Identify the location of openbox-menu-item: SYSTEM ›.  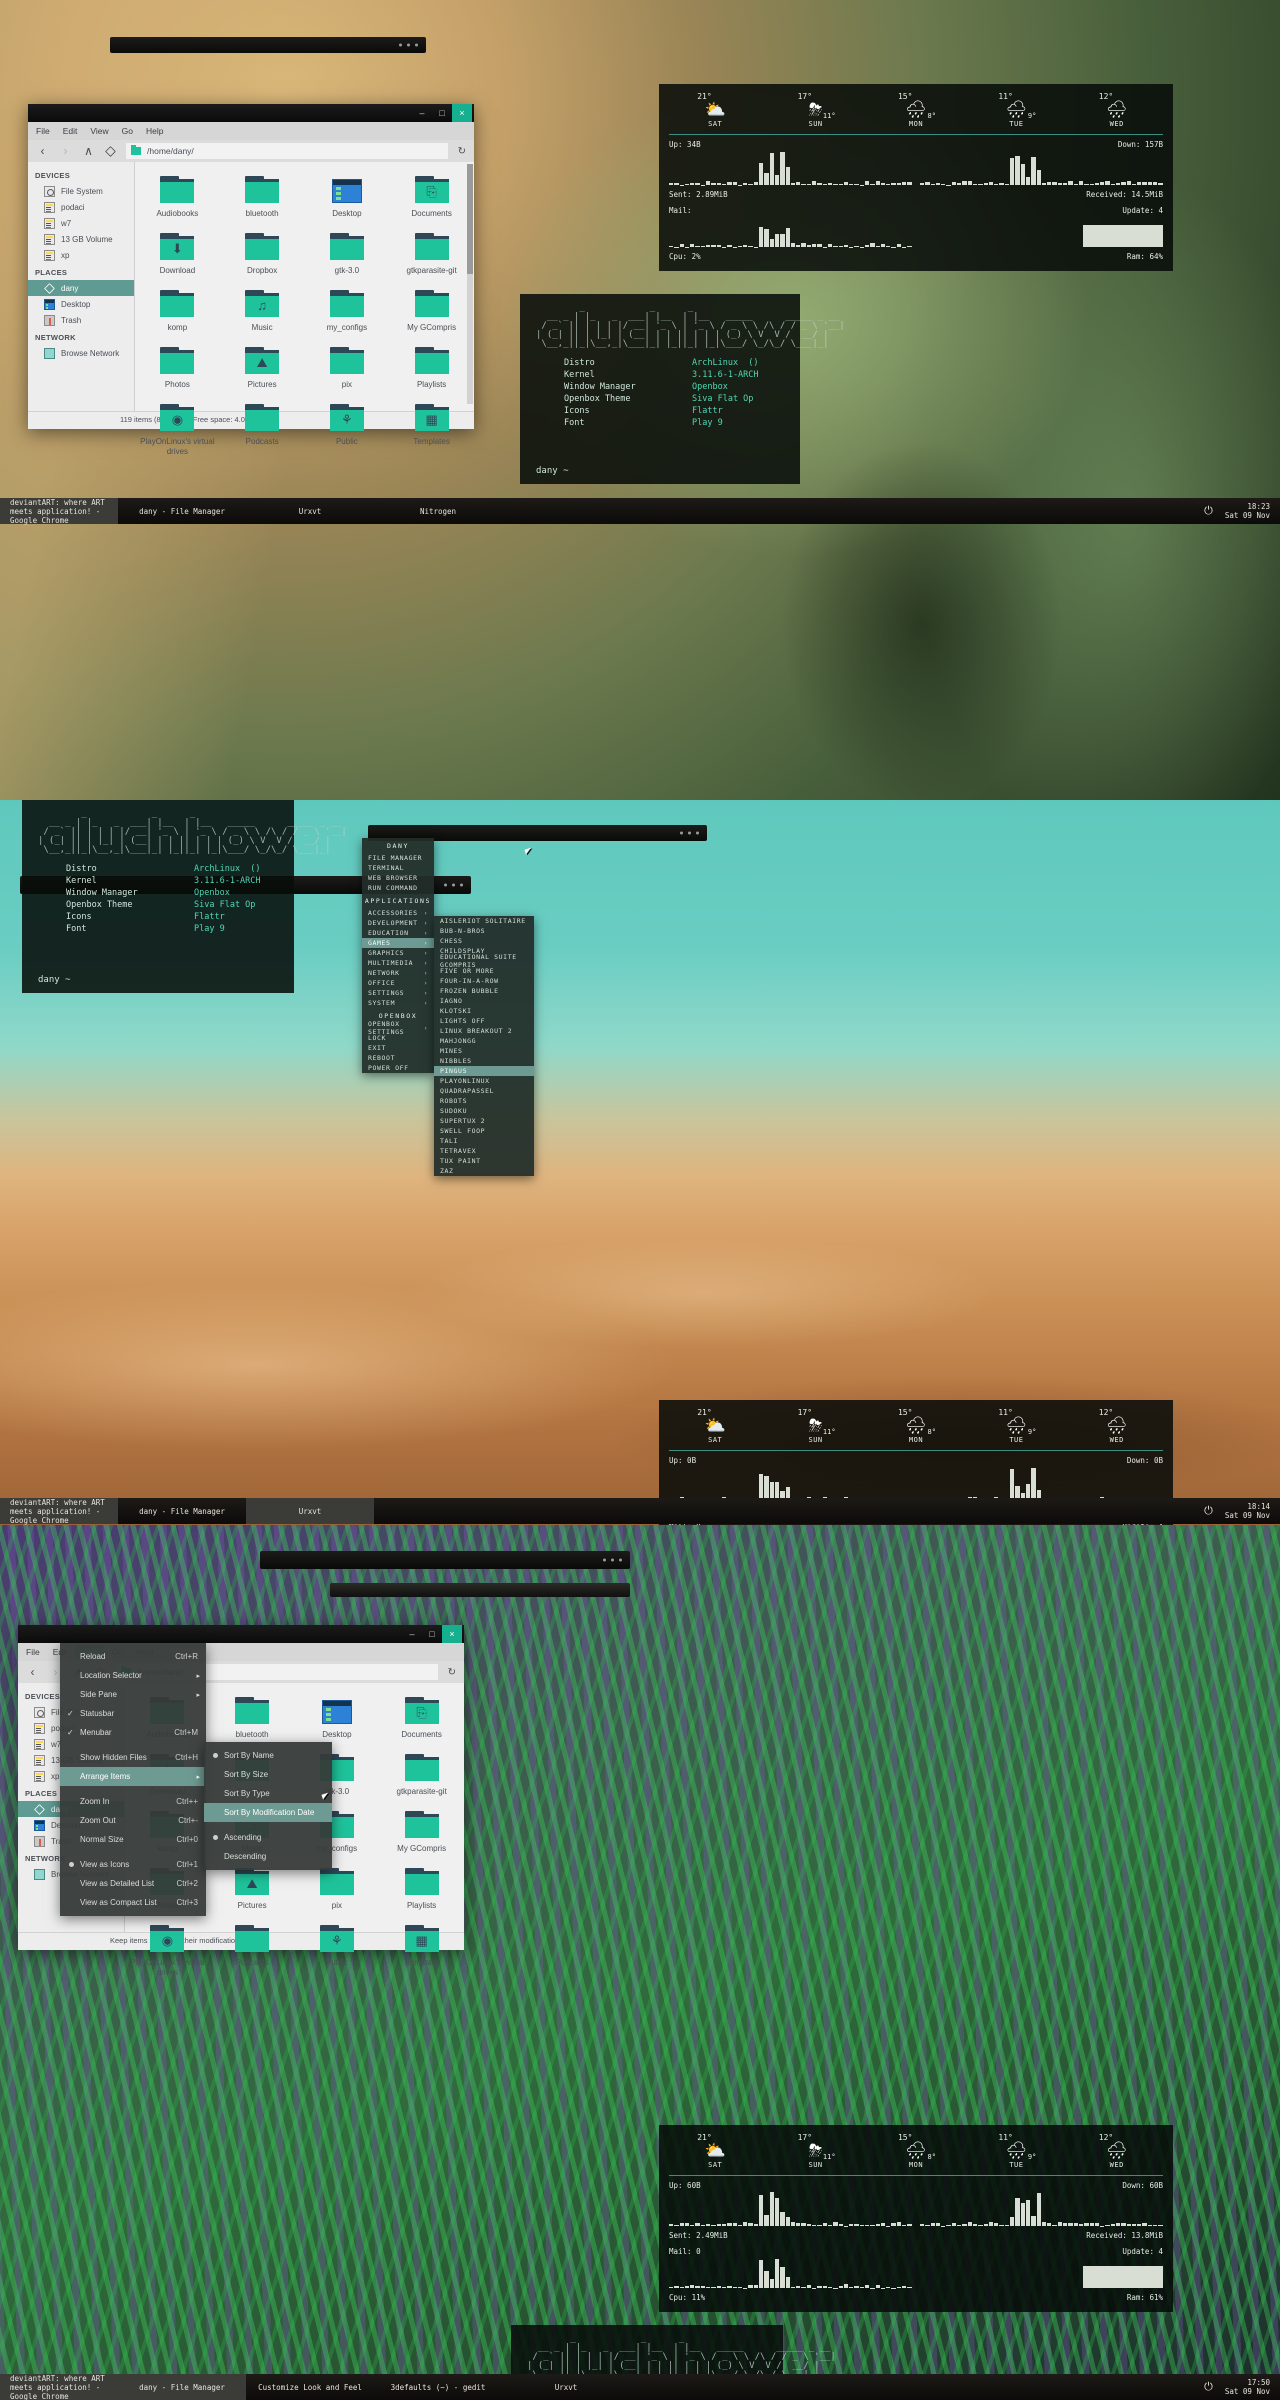
(398, 1003).